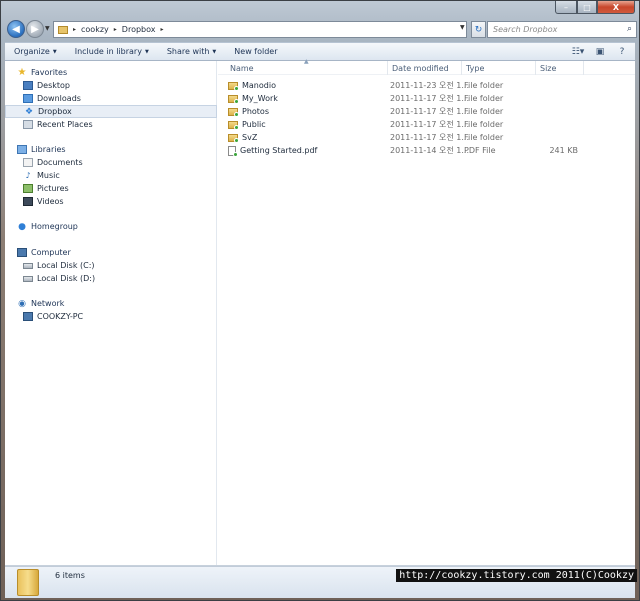 This screenshot has height=601, width=640. What do you see at coordinates (548, 68) in the screenshot?
I see `column-size-label: Size` at bounding box center [548, 68].